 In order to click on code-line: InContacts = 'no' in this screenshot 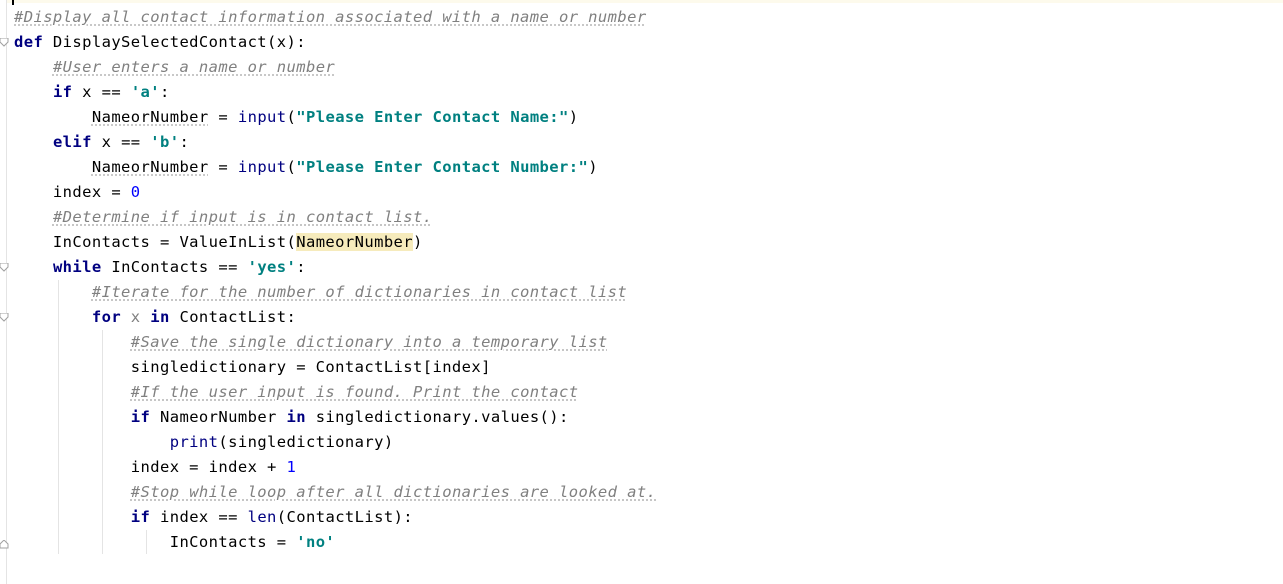, I will do `click(174, 542)`.